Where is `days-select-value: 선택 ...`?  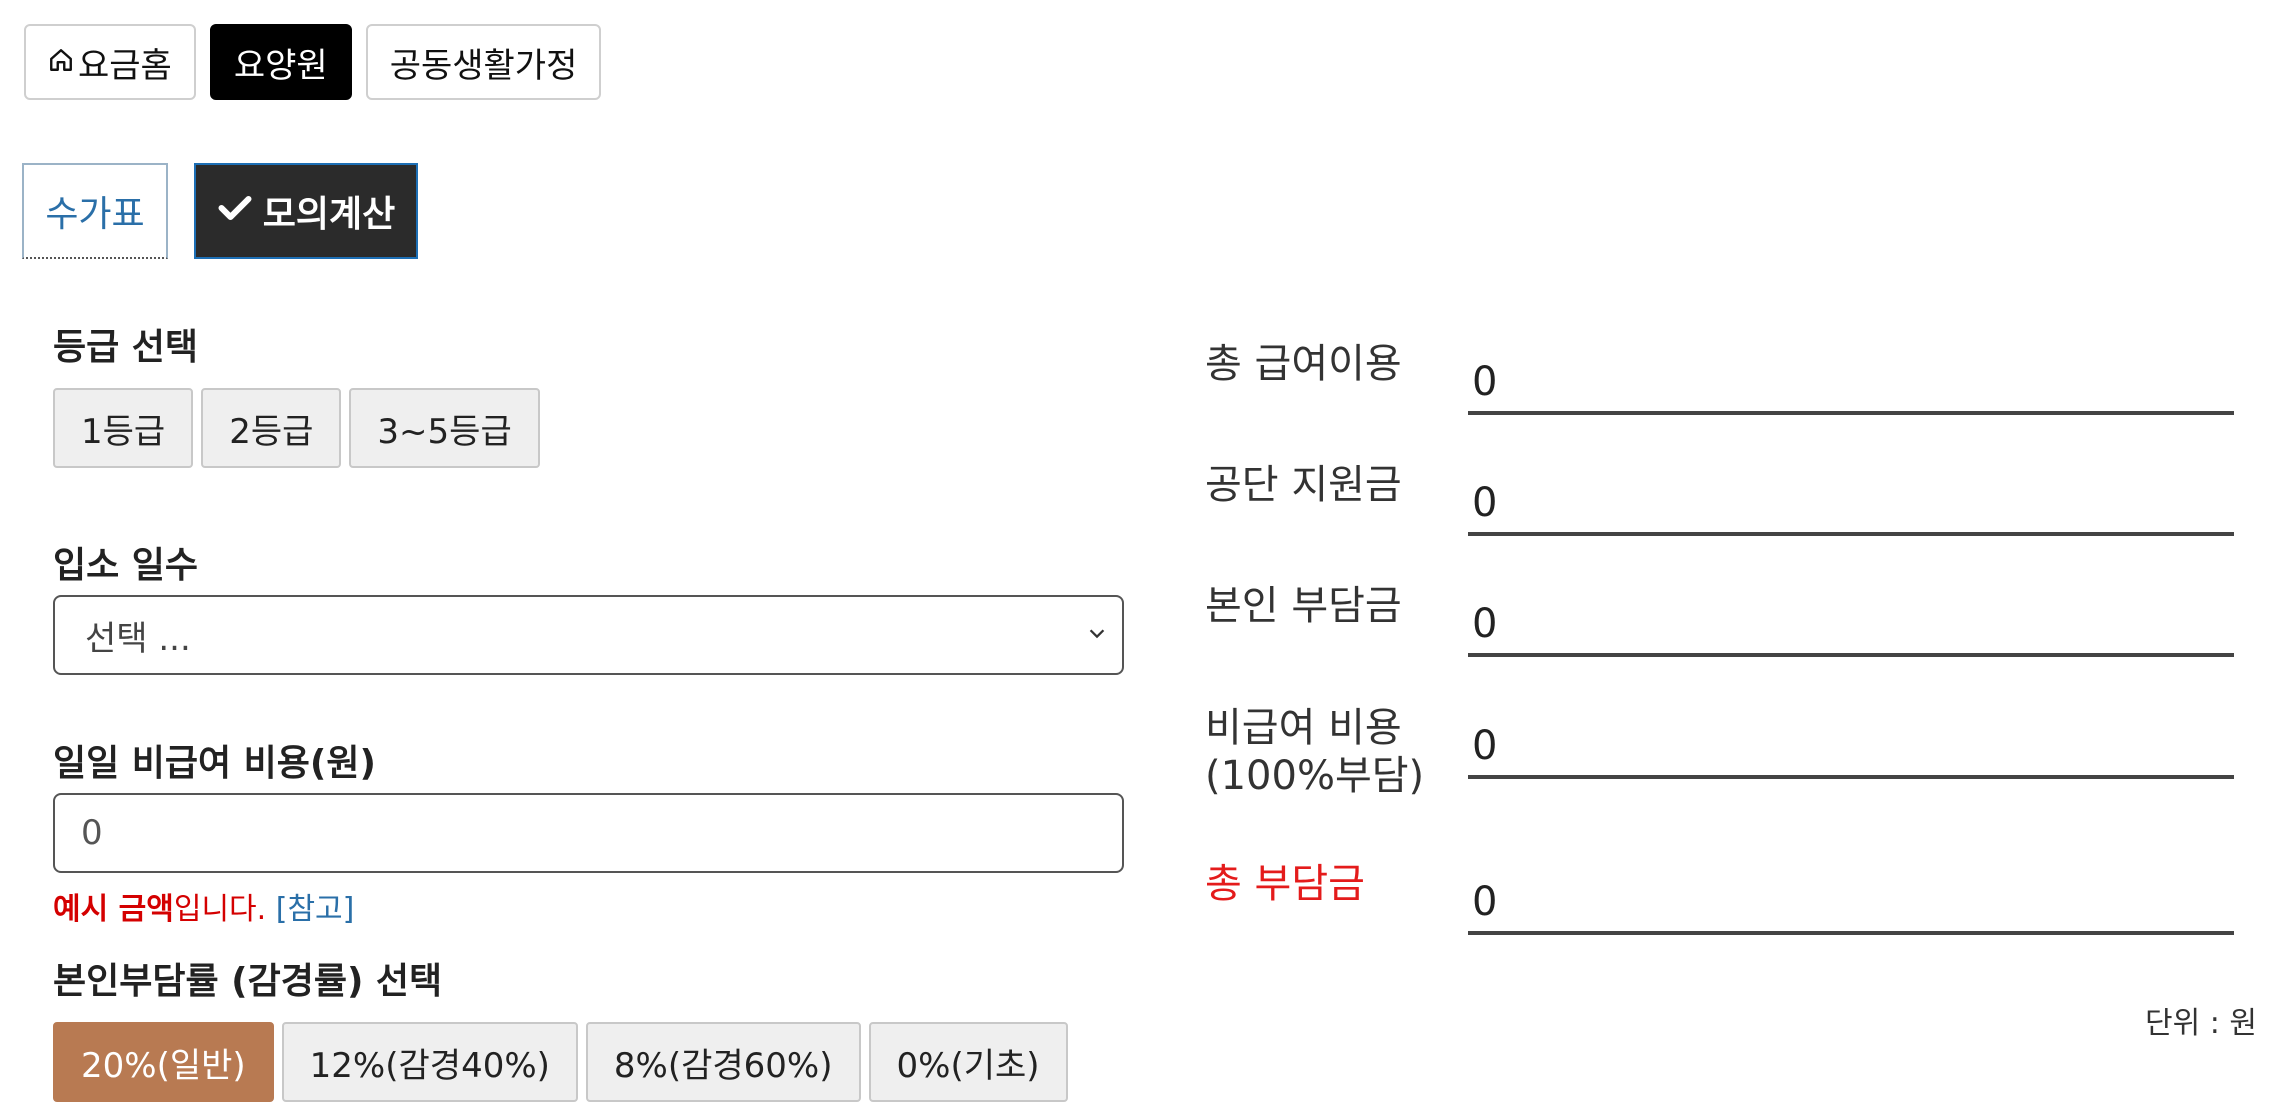 days-select-value: 선택 ... is located at coordinates (138, 638).